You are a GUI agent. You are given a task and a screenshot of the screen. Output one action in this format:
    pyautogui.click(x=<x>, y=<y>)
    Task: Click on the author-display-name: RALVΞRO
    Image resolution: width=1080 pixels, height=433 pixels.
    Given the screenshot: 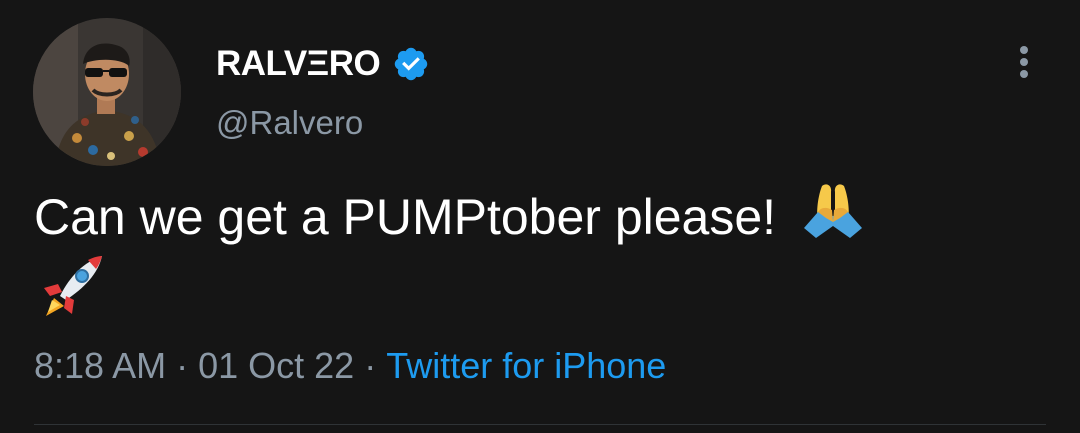 What is the action you would take?
    pyautogui.click(x=298, y=64)
    